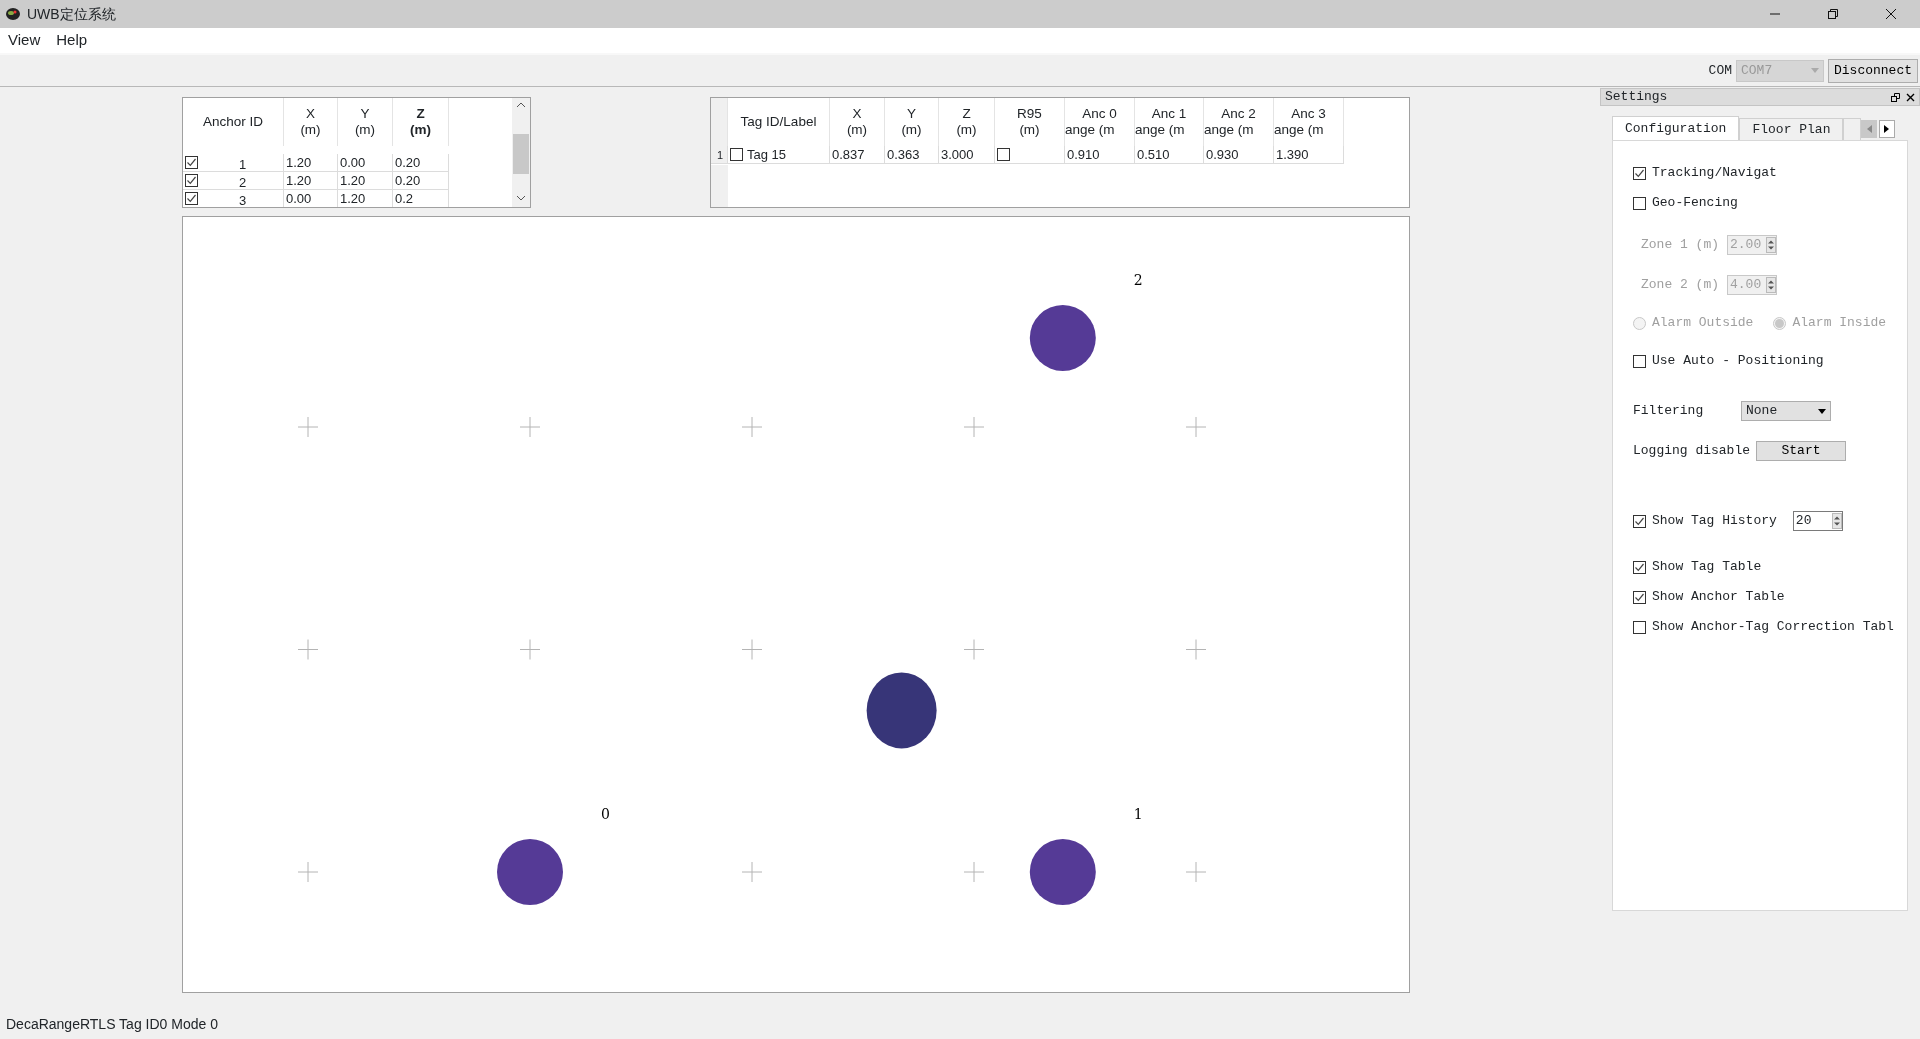 This screenshot has height=1039, width=1920. I want to click on checkbox-label: Show Anchor-Tag Correction Tabl, so click(1773, 627).